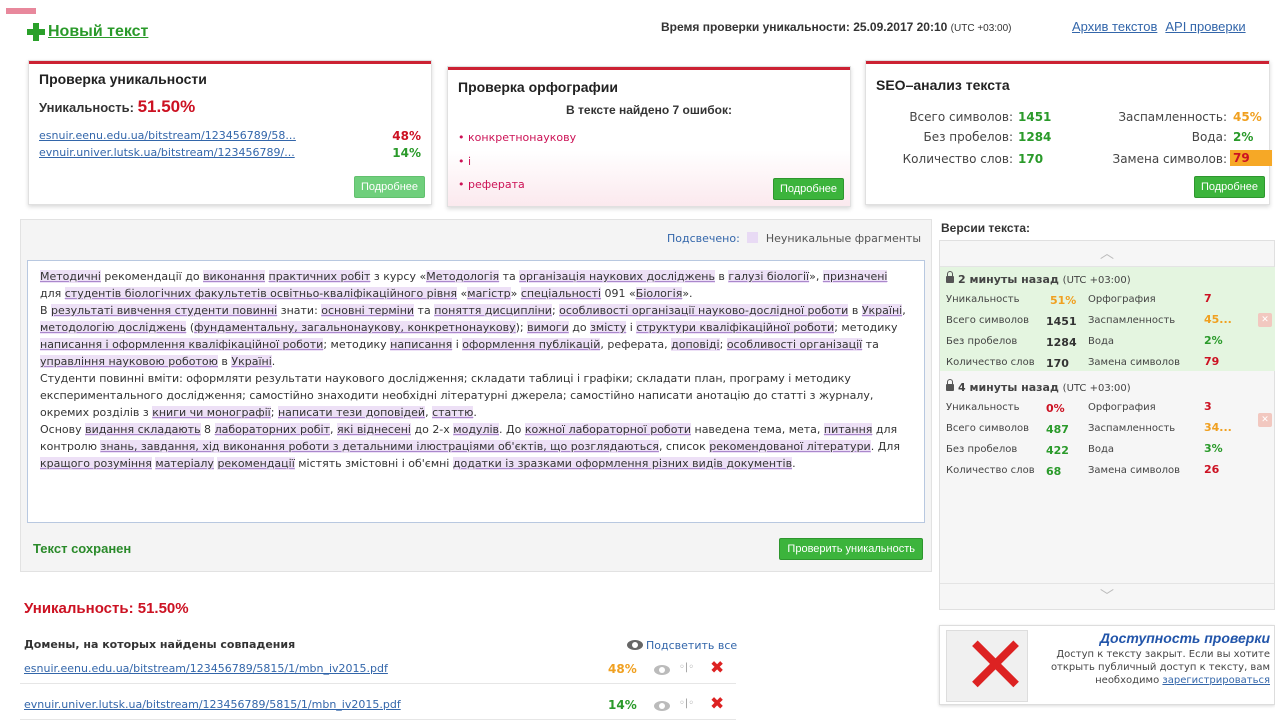  What do you see at coordinates (462, 293) in the screenshot?
I see `text-fragment: «` at bounding box center [462, 293].